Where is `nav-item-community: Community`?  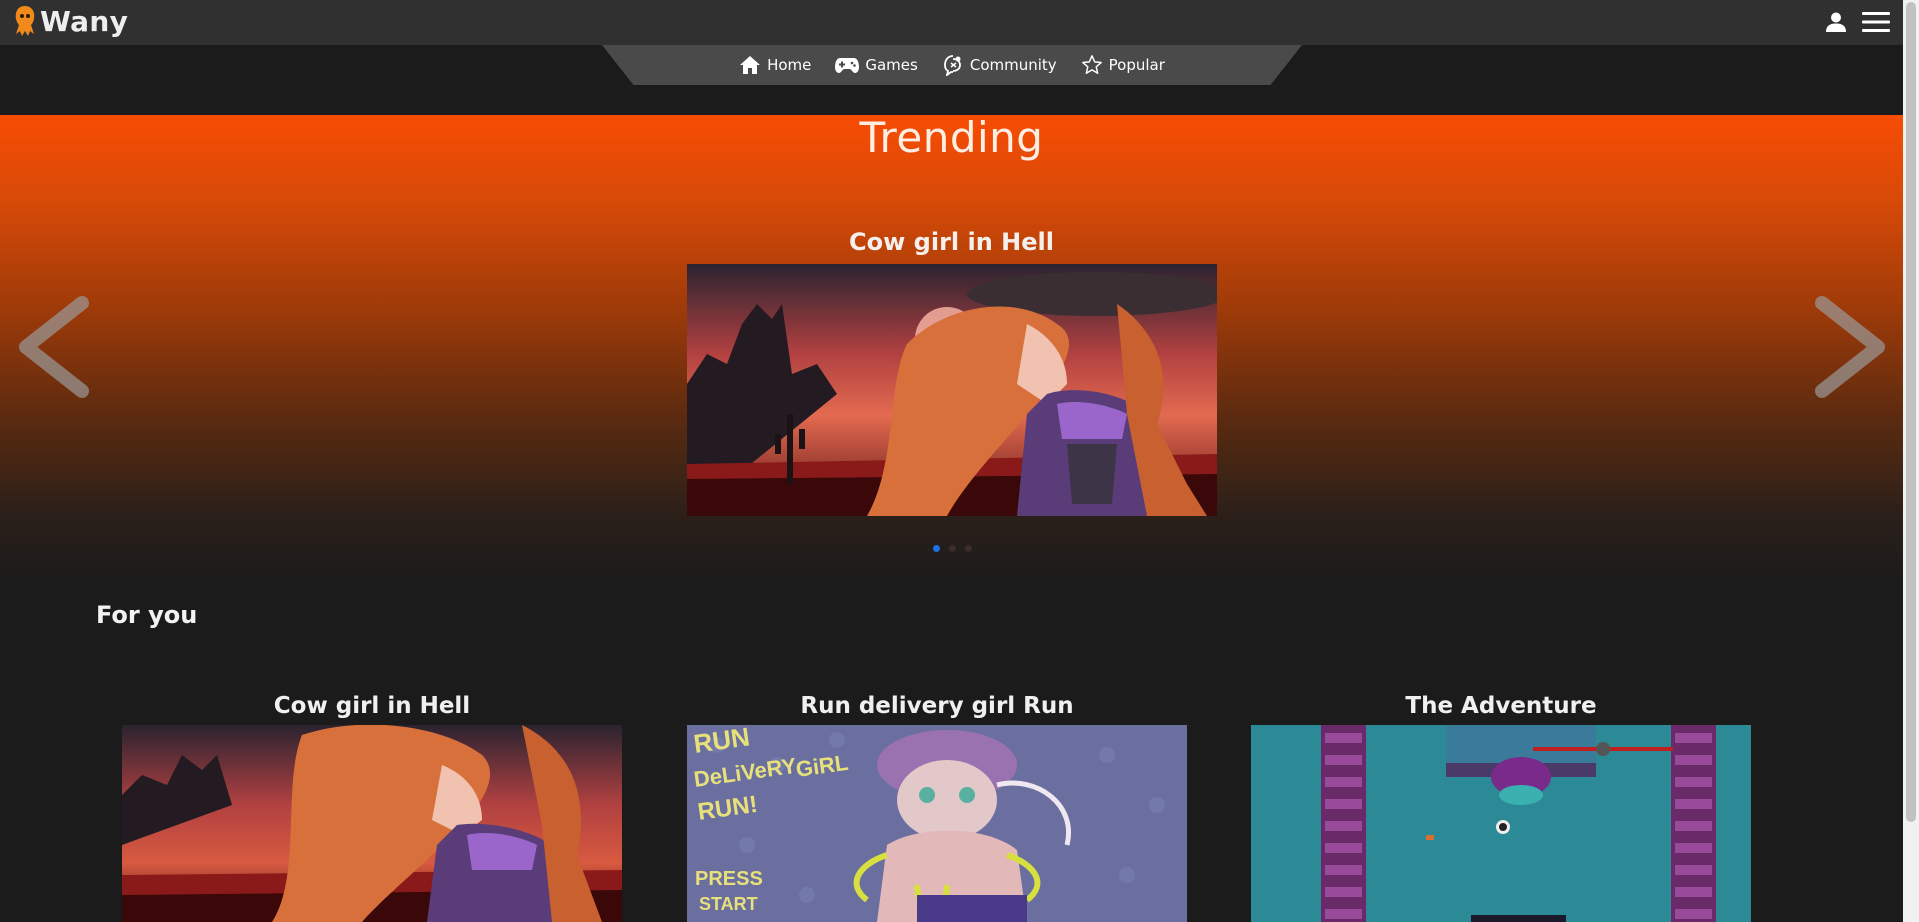 nav-item-community: Community is located at coordinates (999, 65).